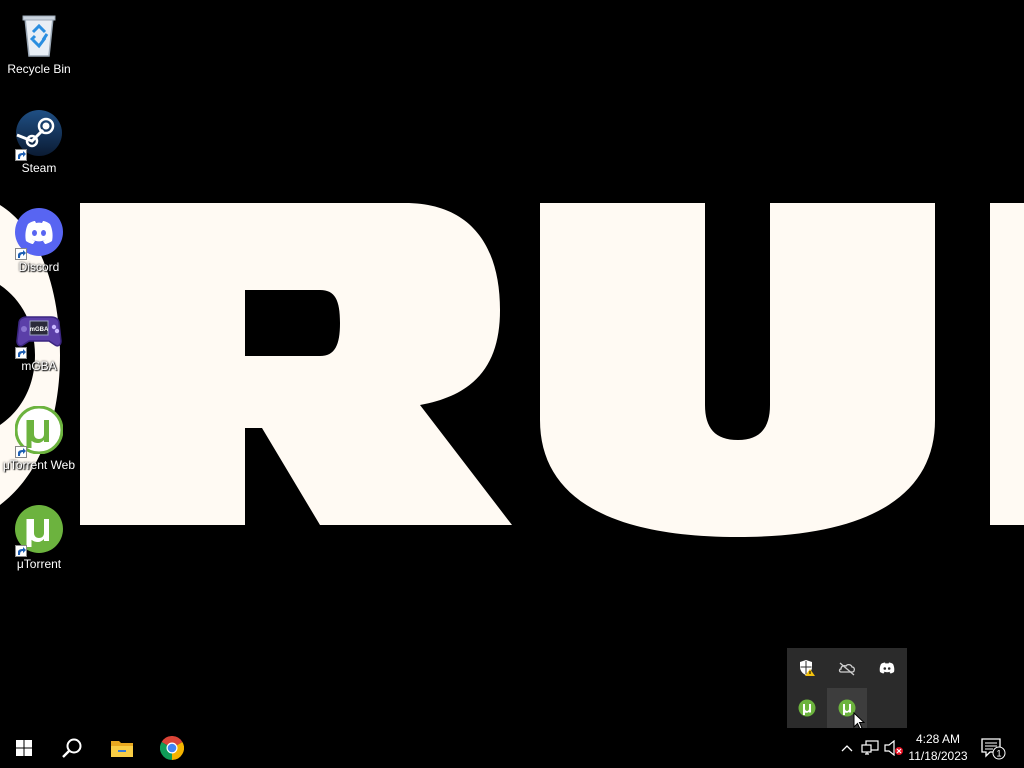 This screenshot has height=768, width=1024. Describe the element at coordinates (39, 330) in the screenshot. I see `svg-text: mGBA` at that location.